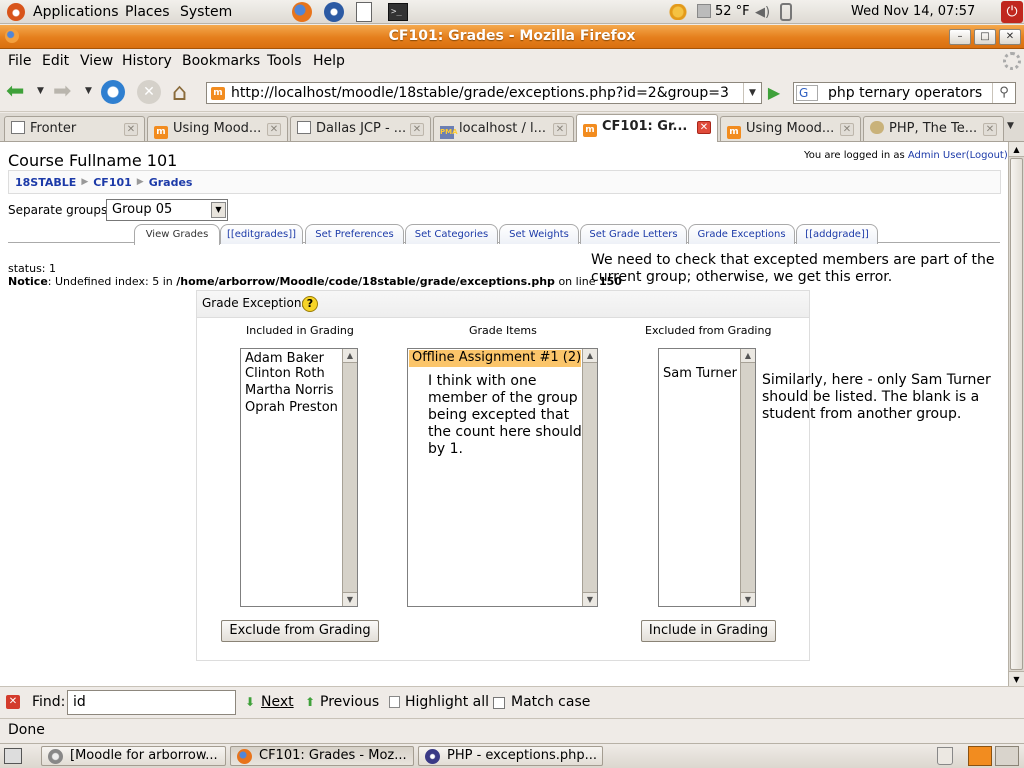 This screenshot has height=768, width=1024. Describe the element at coordinates (149, 92) in the screenshot. I see `stop-icon: ✕` at that location.